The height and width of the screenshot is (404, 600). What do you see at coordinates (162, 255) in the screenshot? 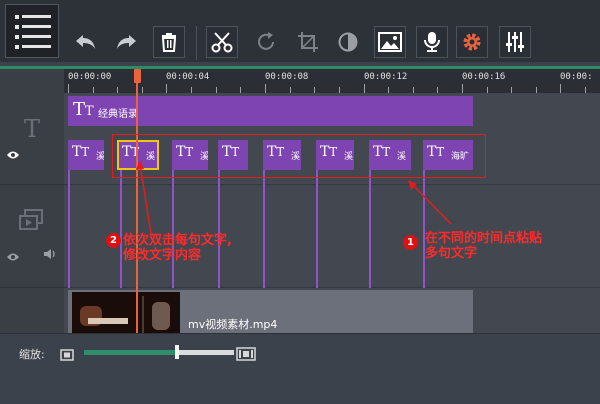
I see `annotation-text: 修改文字内容` at bounding box center [162, 255].